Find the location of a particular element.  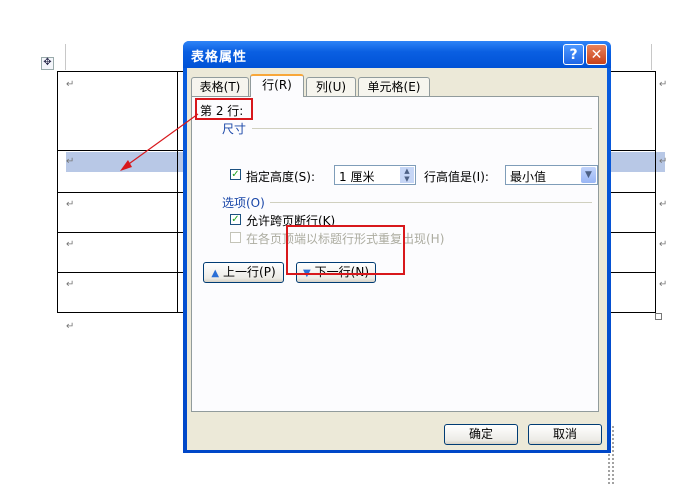

annotation-arrow-line is located at coordinates (162, 140).